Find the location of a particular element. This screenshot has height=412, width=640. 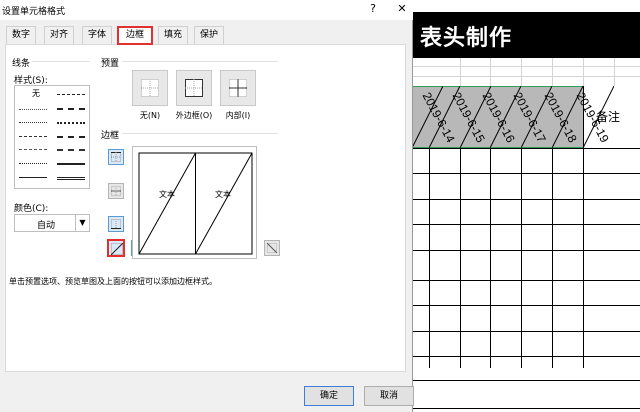

preset-inside-icon is located at coordinates (238, 88).